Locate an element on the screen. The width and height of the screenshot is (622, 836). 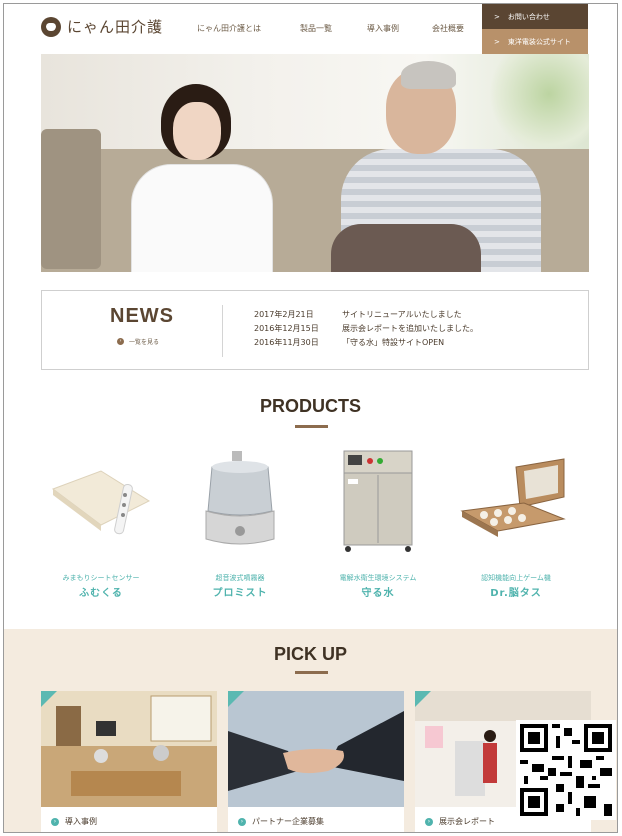
nav-cases: 導入事例 is located at coordinates (383, 28).